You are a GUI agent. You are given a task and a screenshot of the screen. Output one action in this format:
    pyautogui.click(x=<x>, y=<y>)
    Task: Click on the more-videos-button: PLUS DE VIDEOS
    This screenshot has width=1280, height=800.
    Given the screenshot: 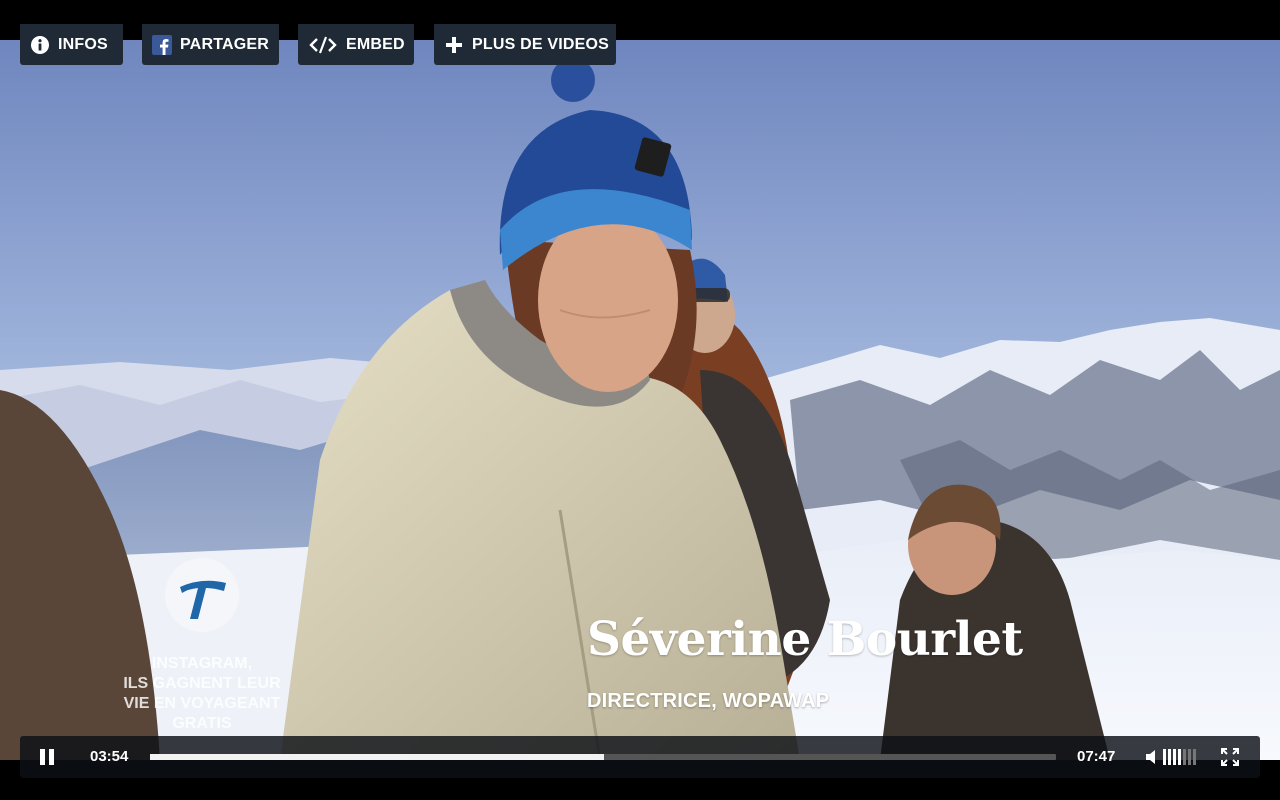 What is the action you would take?
    pyautogui.click(x=525, y=44)
    